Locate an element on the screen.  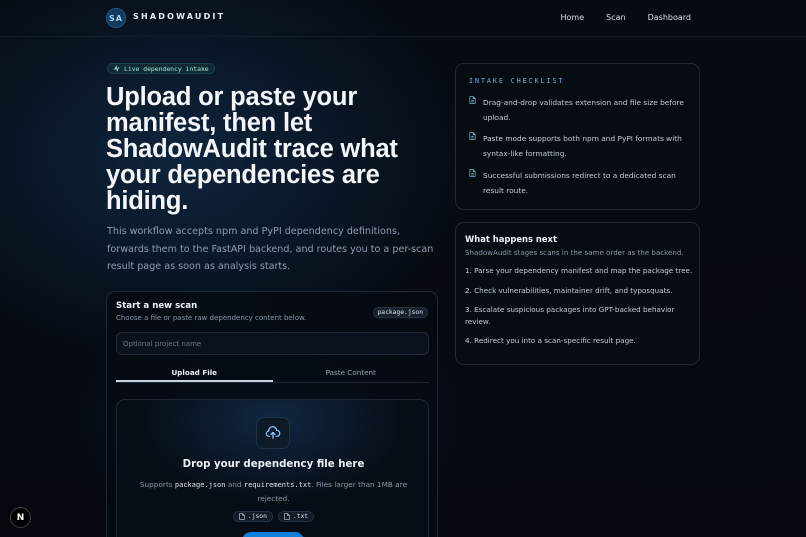
cloud-upload-icon is located at coordinates (273, 432).